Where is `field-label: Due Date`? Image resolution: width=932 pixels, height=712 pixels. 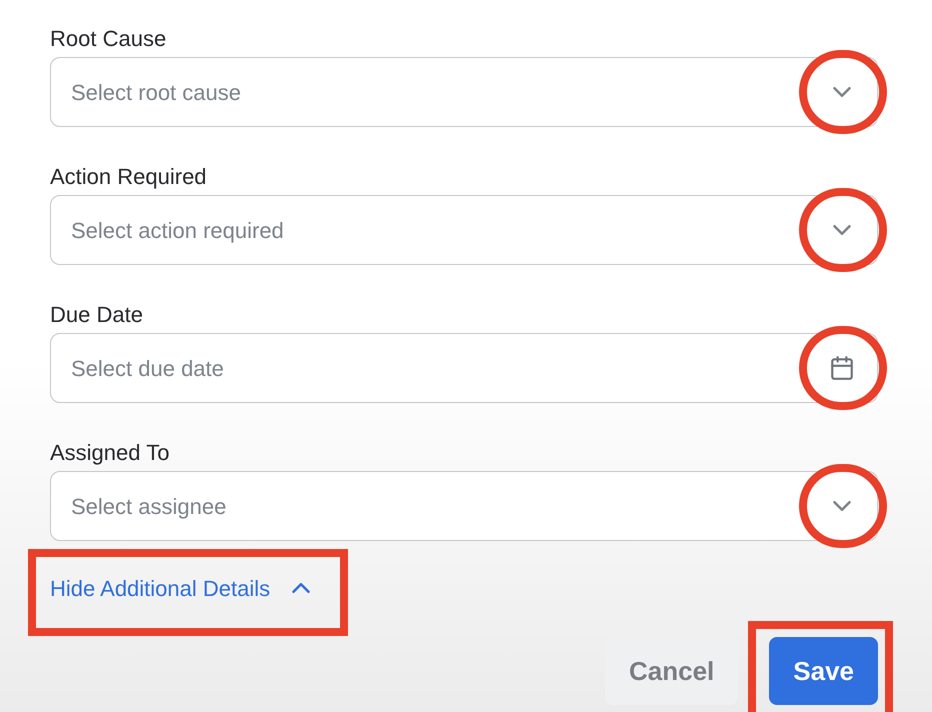 field-label: Due Date is located at coordinates (97, 315).